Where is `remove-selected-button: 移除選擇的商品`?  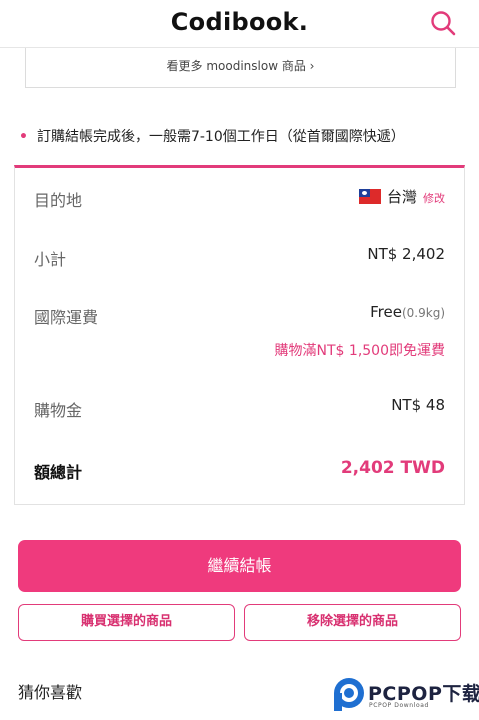 remove-selected-button: 移除選擇的商品 is located at coordinates (352, 622).